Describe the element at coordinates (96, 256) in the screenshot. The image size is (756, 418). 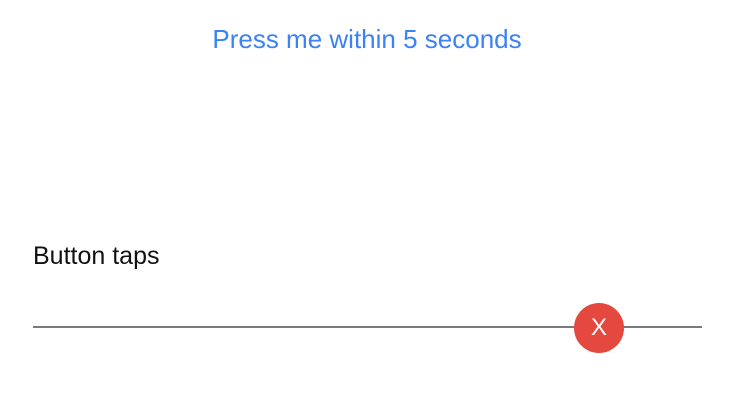
I see `button-taps-label: Button taps` at that location.